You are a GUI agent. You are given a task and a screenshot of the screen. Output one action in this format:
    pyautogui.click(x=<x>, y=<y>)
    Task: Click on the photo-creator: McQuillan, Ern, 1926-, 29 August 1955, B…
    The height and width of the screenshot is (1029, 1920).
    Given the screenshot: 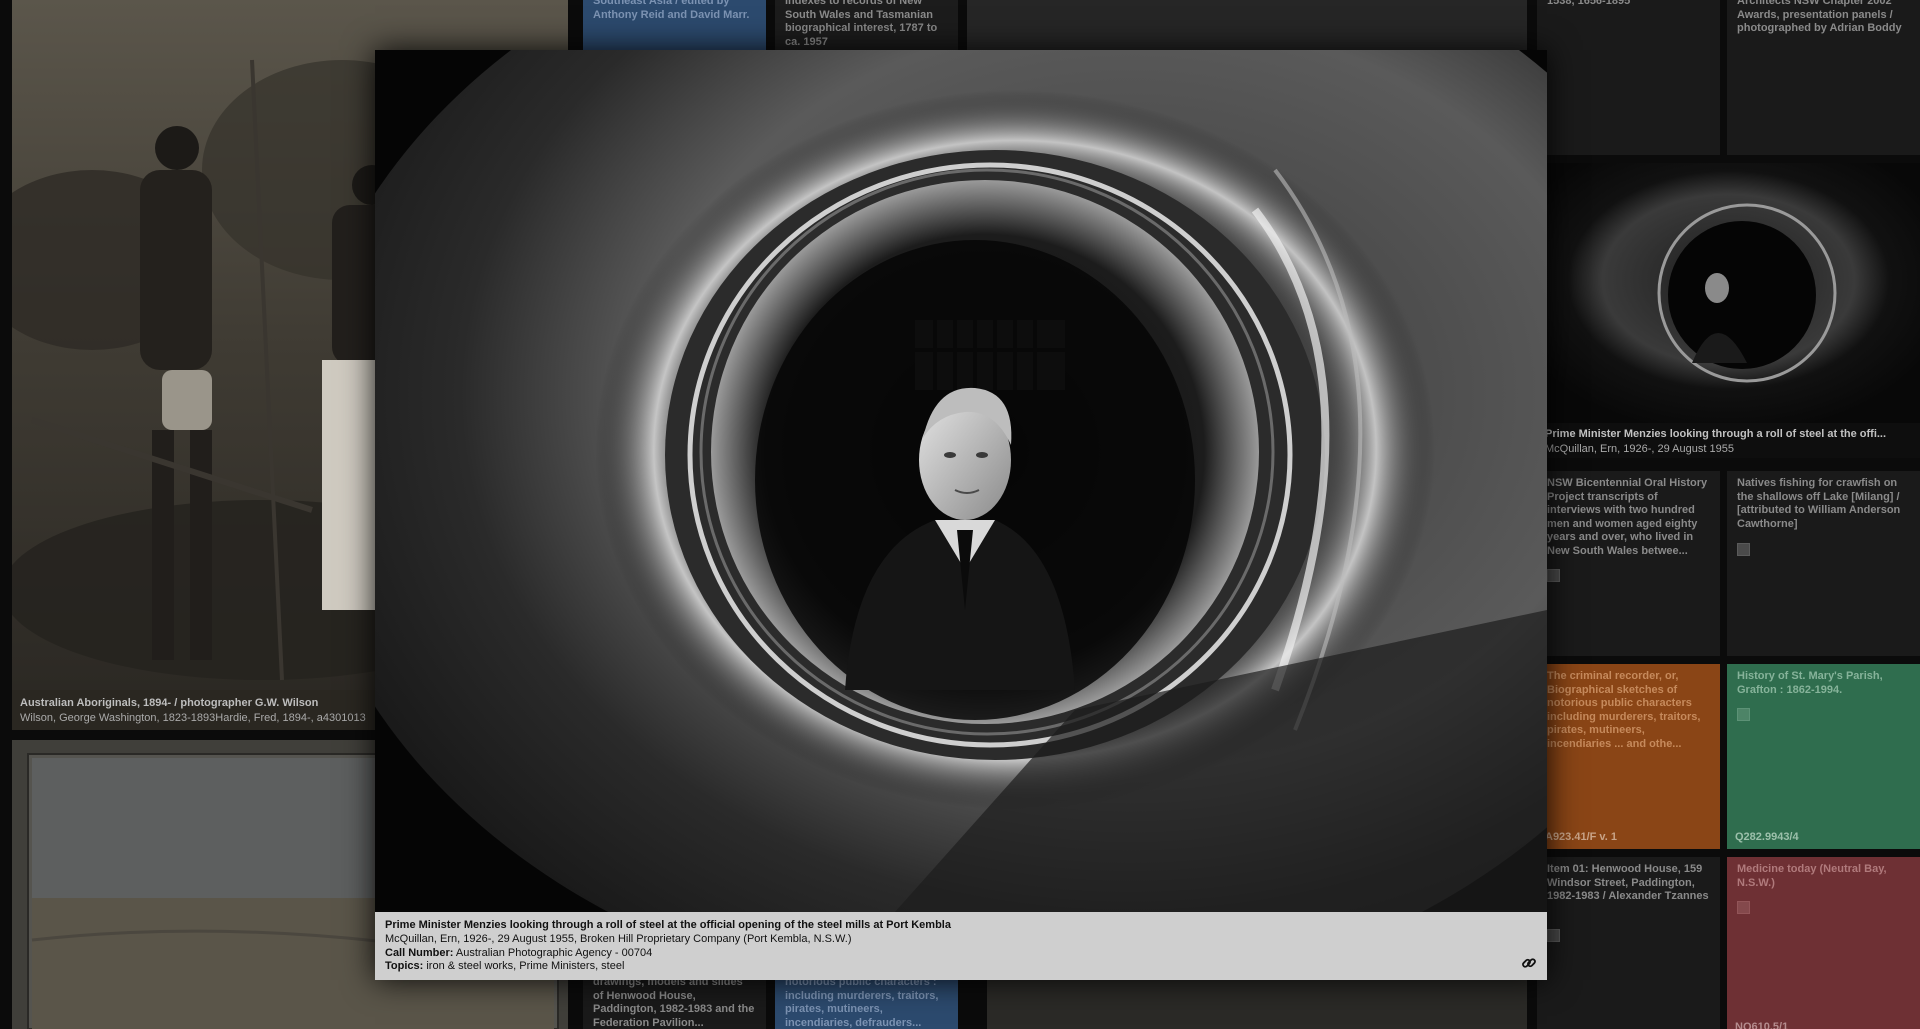 What is the action you would take?
    pyautogui.click(x=618, y=938)
    